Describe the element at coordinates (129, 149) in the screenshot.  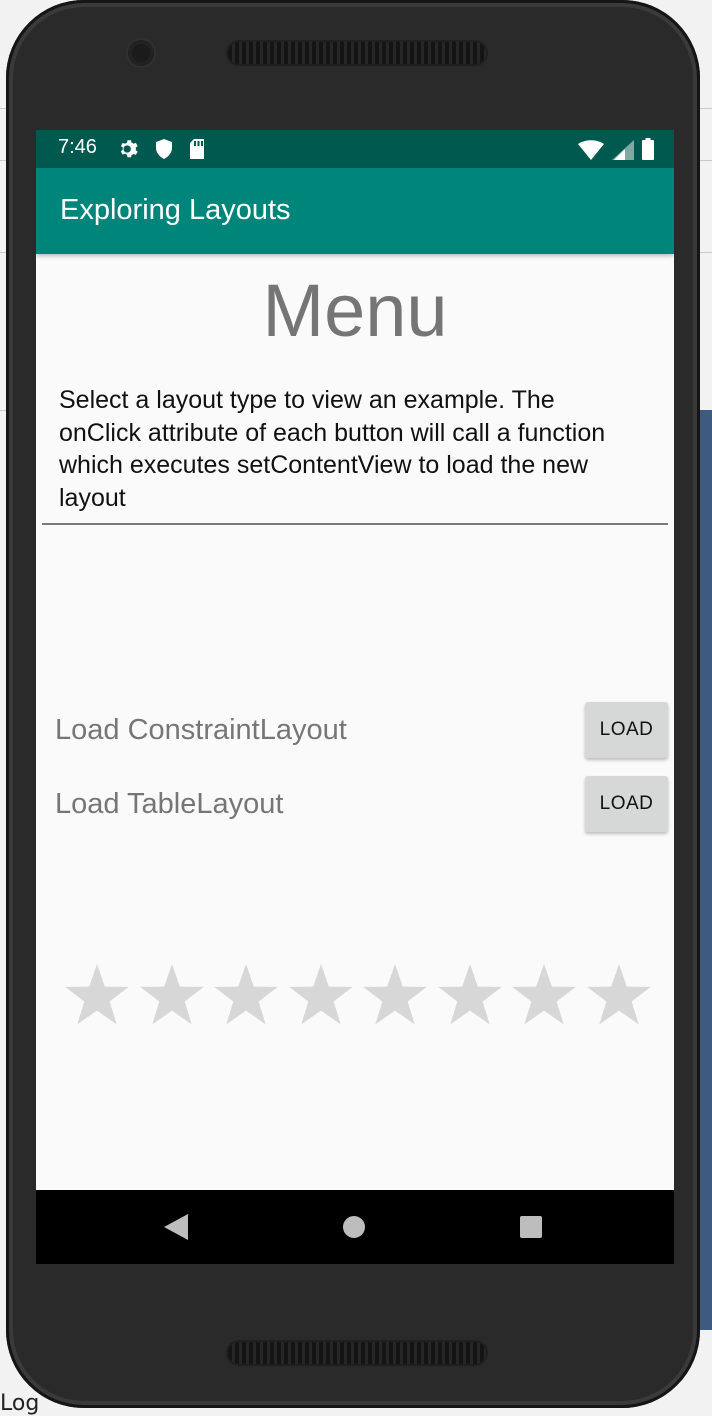
I see `gear-icon` at that location.